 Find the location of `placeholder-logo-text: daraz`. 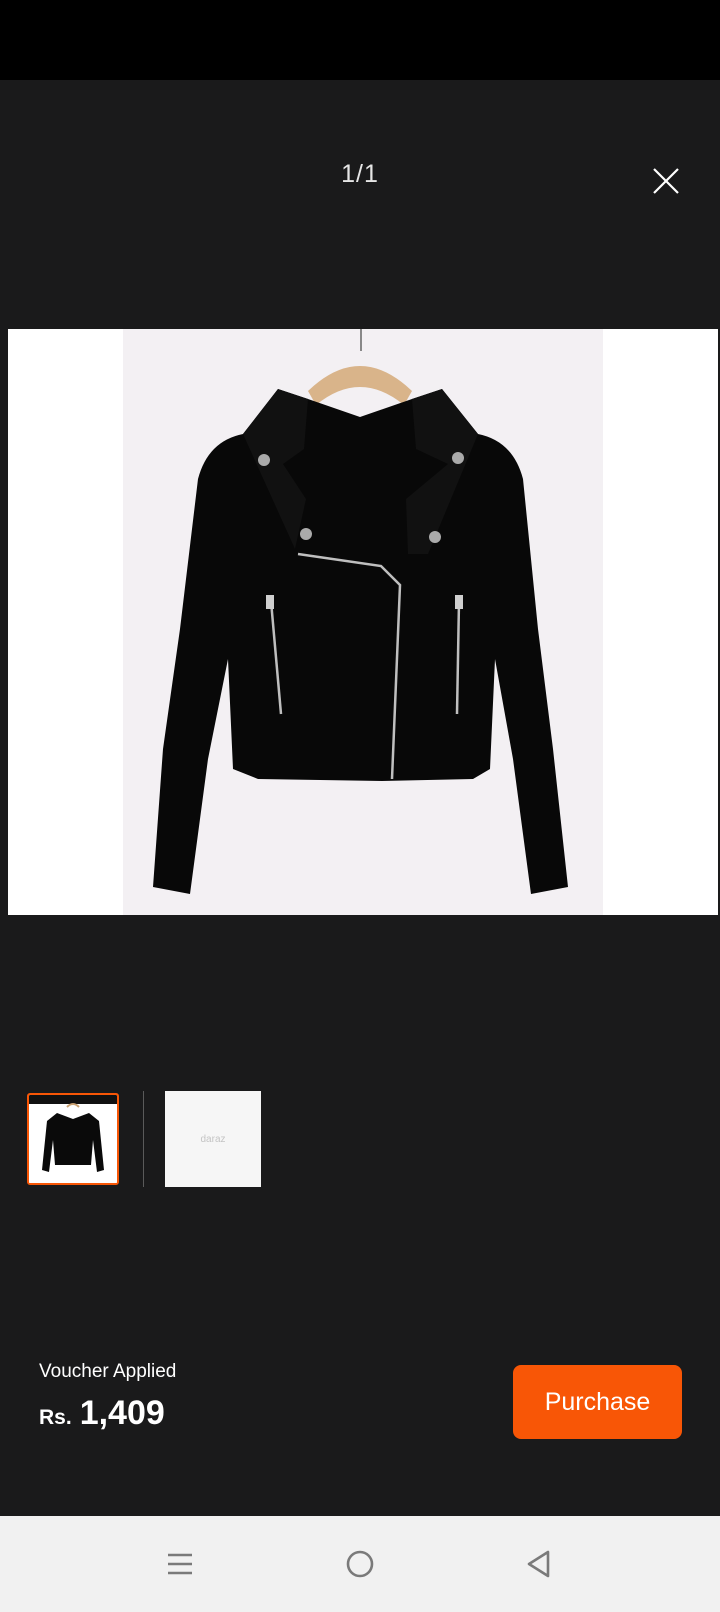

placeholder-logo-text: daraz is located at coordinates (213, 1139).